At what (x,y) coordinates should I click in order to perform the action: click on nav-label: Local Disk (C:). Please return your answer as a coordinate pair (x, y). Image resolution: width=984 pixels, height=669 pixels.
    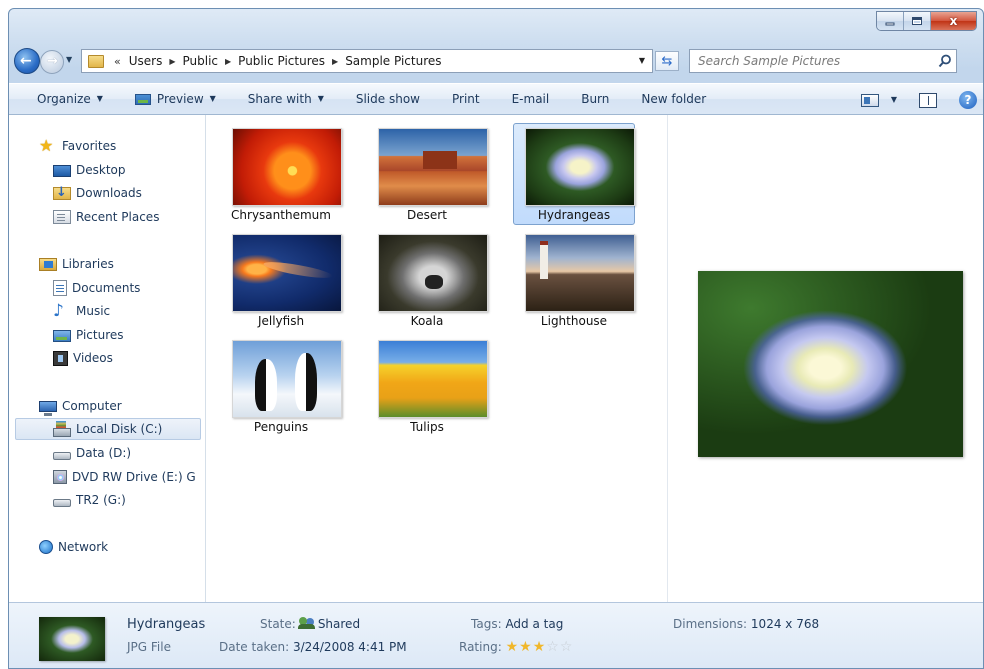
    Looking at the image, I should click on (119, 429).